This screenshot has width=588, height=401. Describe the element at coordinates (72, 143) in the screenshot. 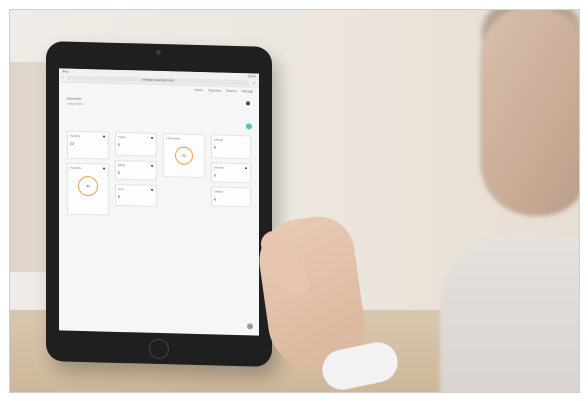

I see `card-value: 22` at that location.